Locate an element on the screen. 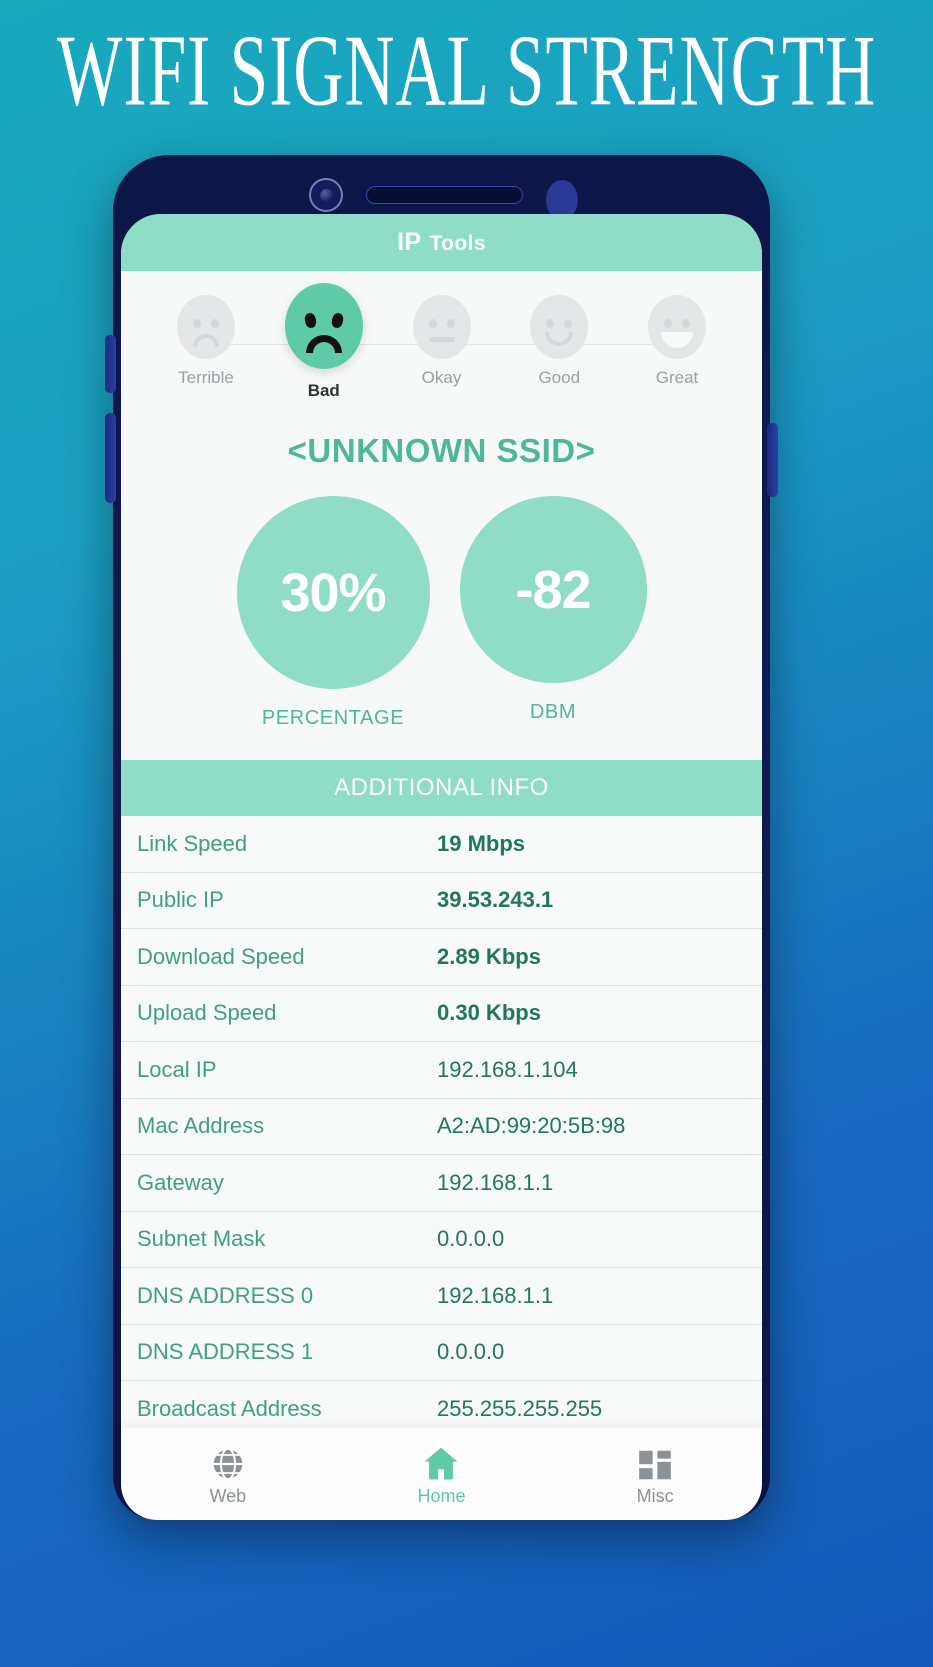  rating-item-great: Great is located at coordinates (677, 341).